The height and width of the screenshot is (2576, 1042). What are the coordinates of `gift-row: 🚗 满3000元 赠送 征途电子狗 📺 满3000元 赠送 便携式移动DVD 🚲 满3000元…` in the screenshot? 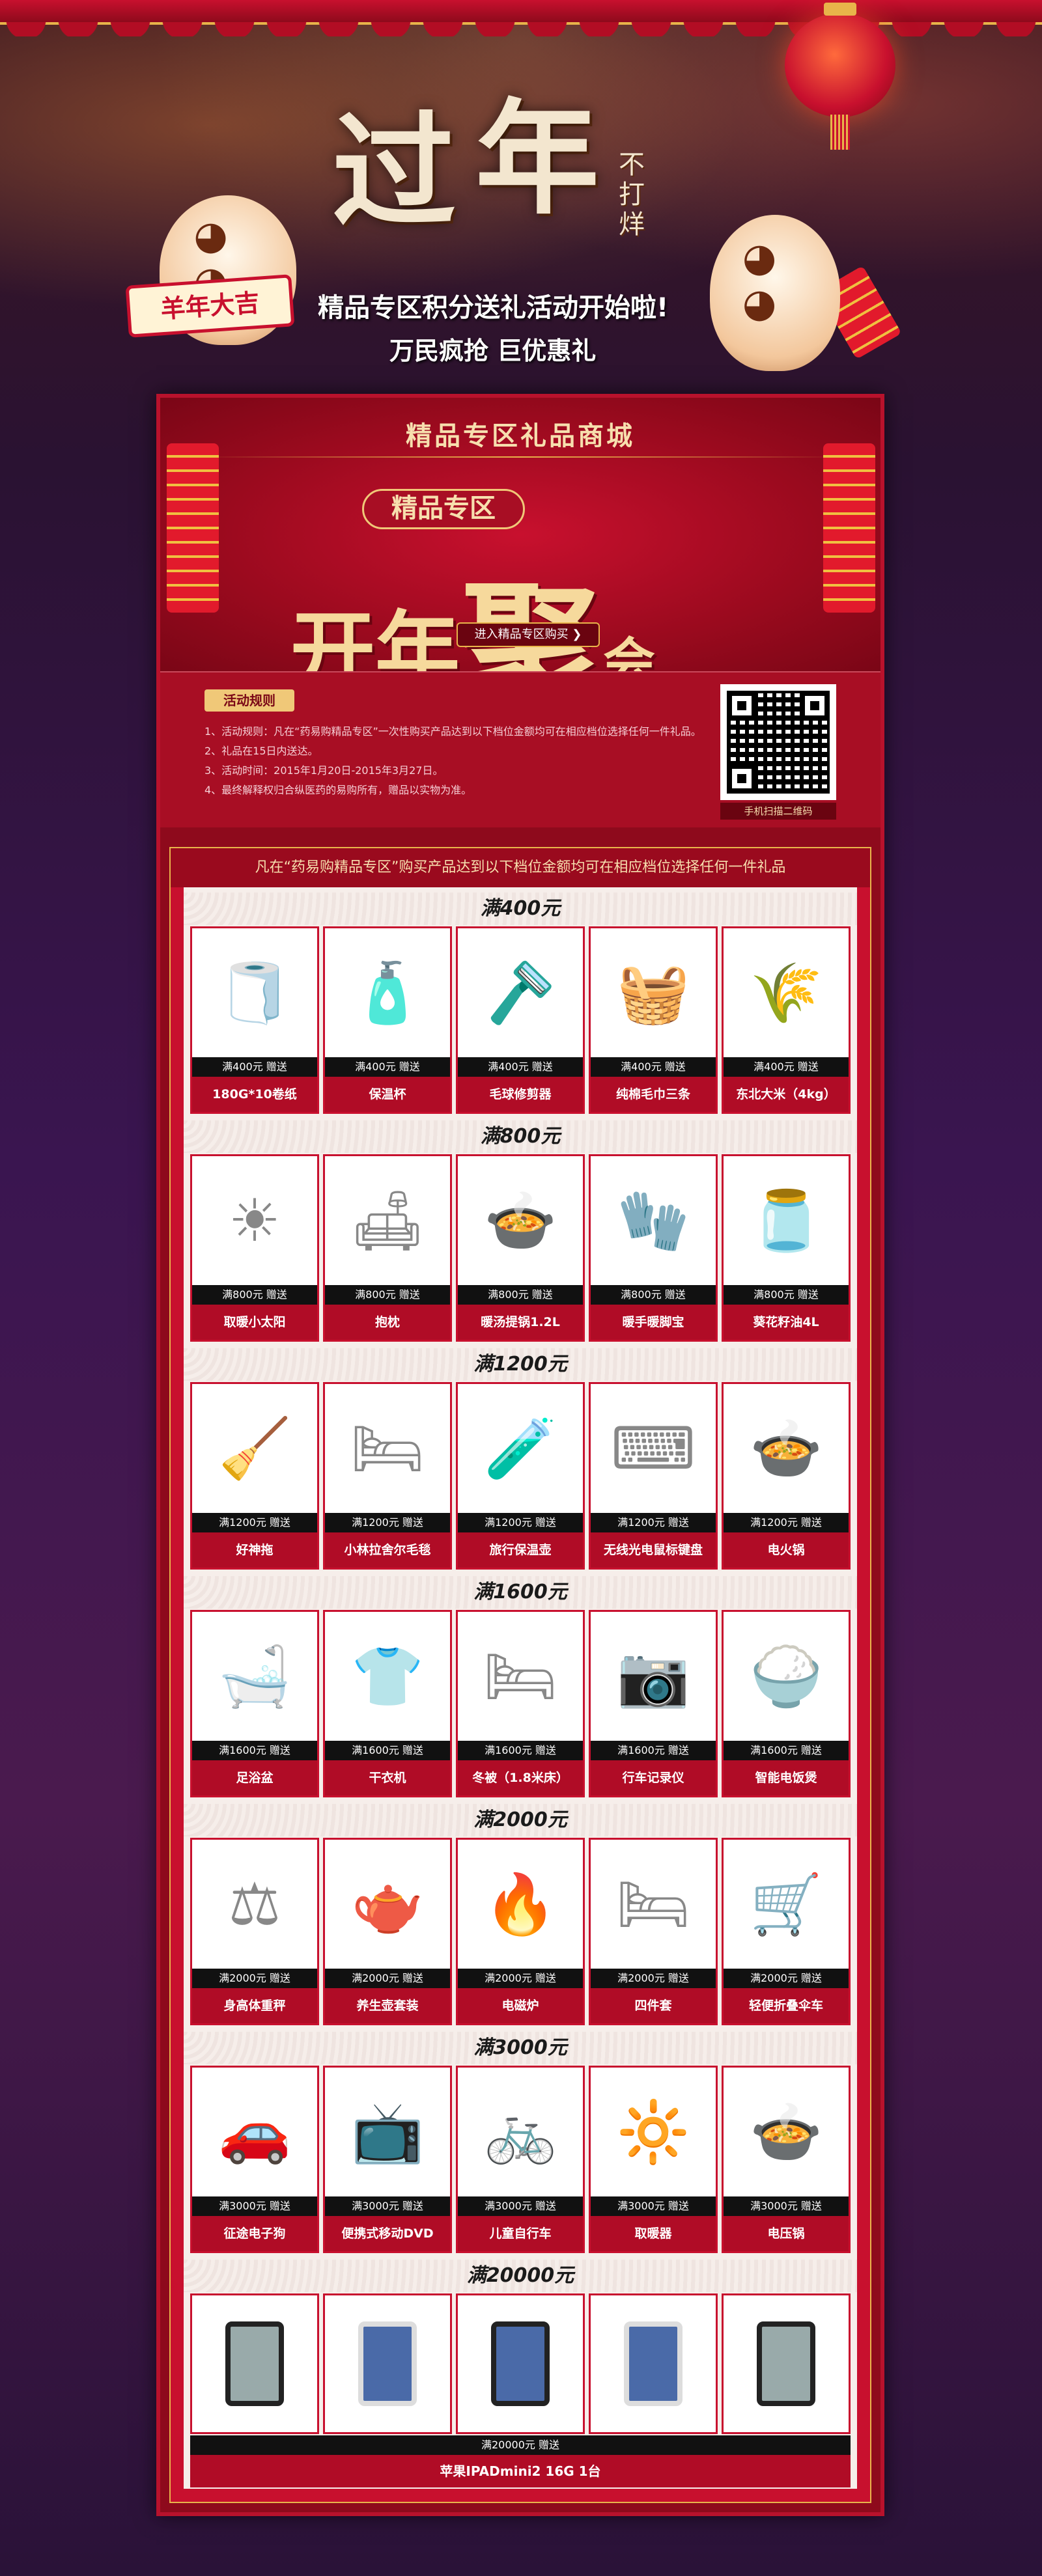 It's located at (520, 2159).